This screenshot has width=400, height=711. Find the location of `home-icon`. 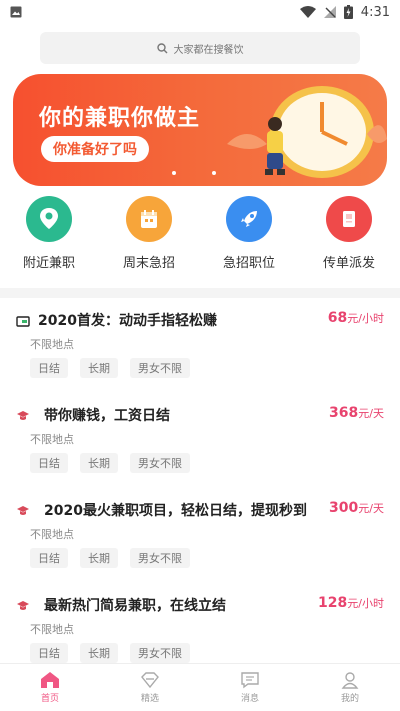

home-icon is located at coordinates (50, 680).